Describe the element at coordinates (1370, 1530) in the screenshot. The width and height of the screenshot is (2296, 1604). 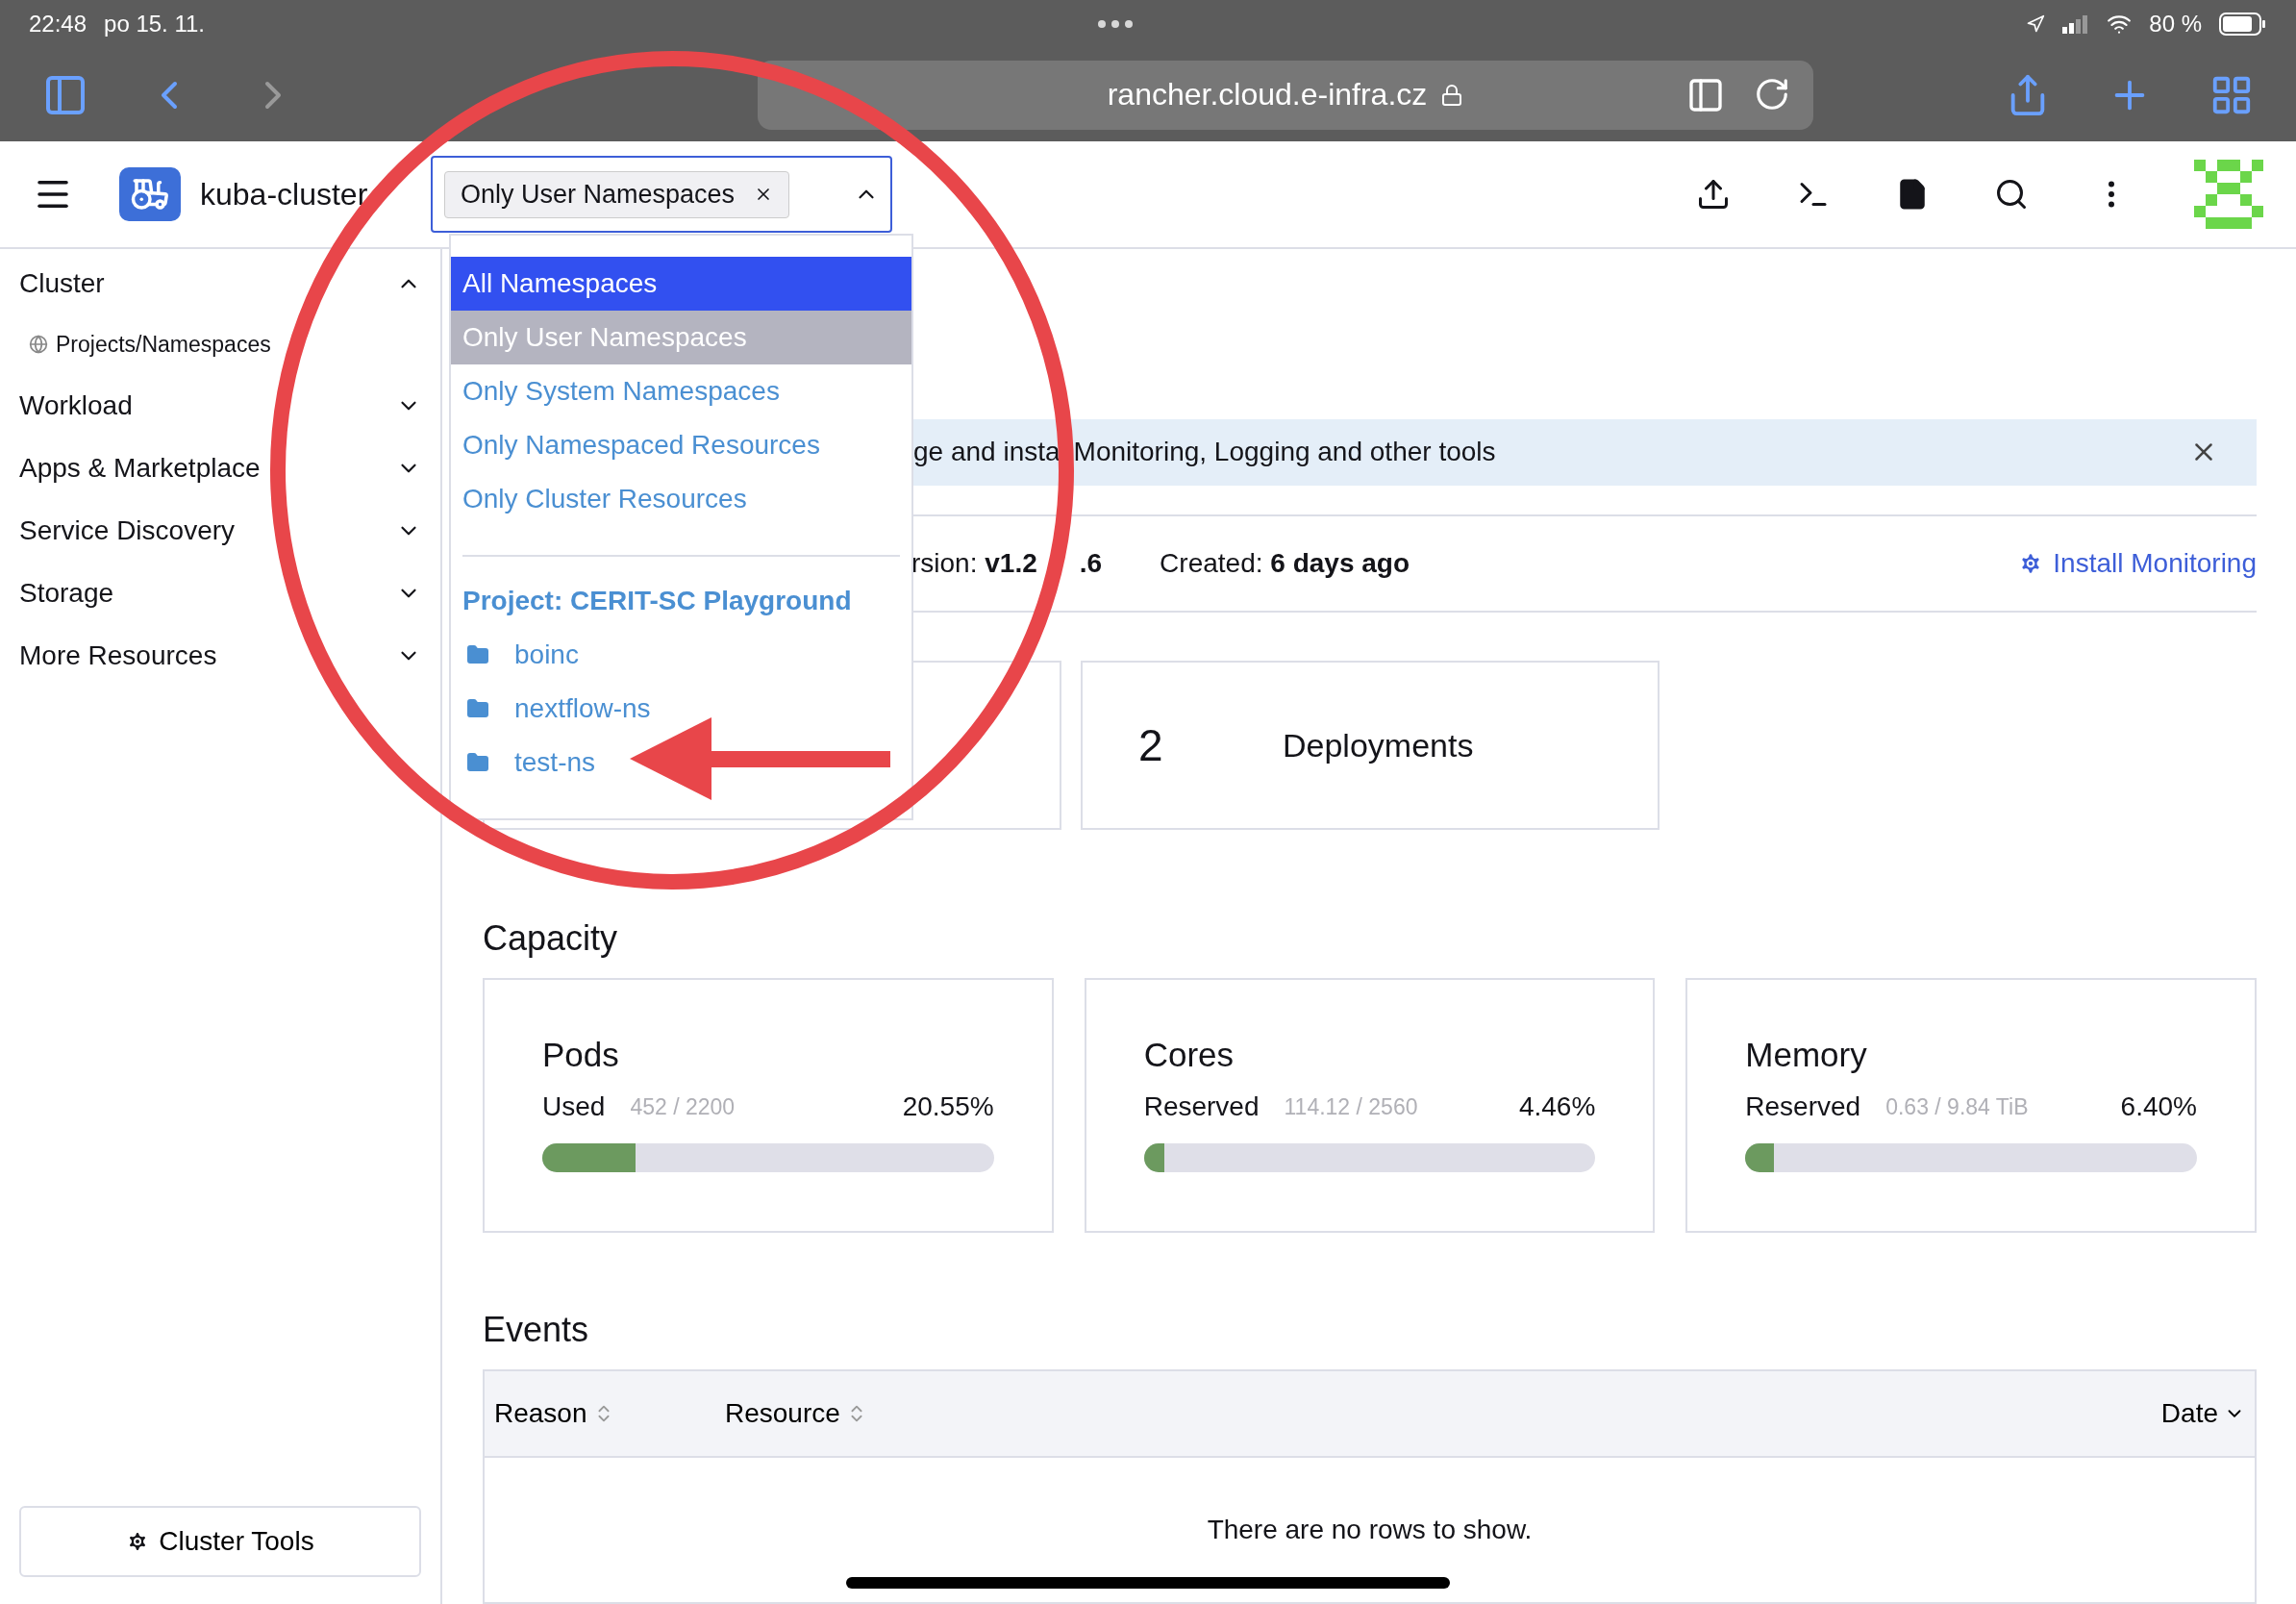
I see `empty-message: There are no rows to show.` at that location.